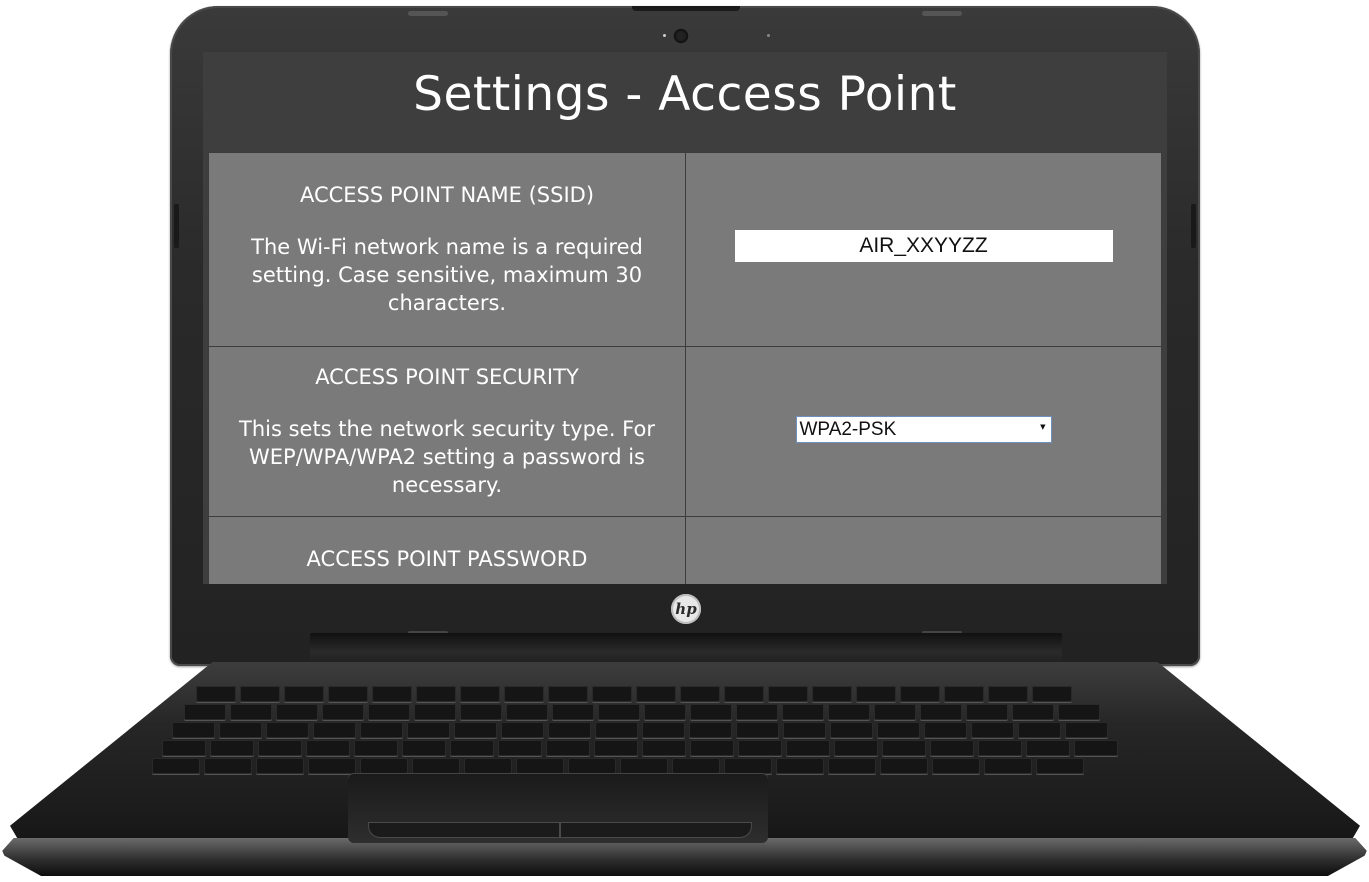  I want to click on setting-label-cell: ACCESS POINT PASSWORD, so click(447, 550).